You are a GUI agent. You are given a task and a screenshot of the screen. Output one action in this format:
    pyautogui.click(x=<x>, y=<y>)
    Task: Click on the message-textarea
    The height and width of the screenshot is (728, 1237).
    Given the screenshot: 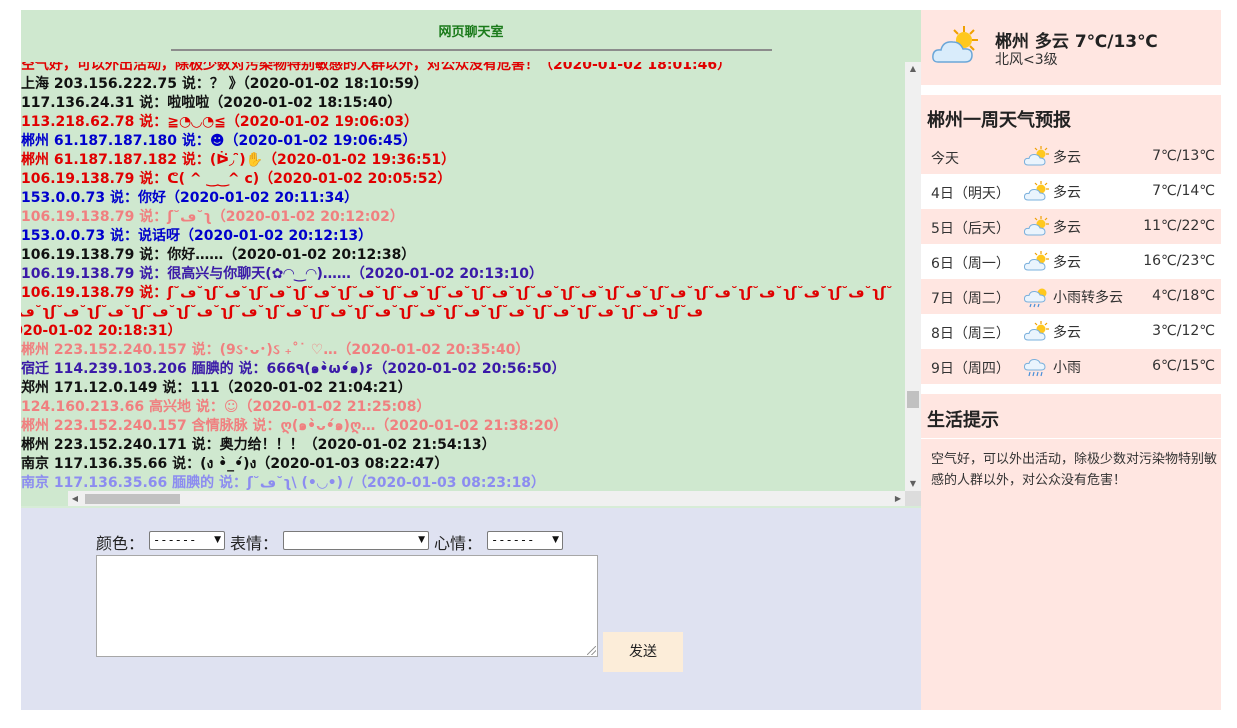 What is the action you would take?
    pyautogui.click(x=347, y=606)
    